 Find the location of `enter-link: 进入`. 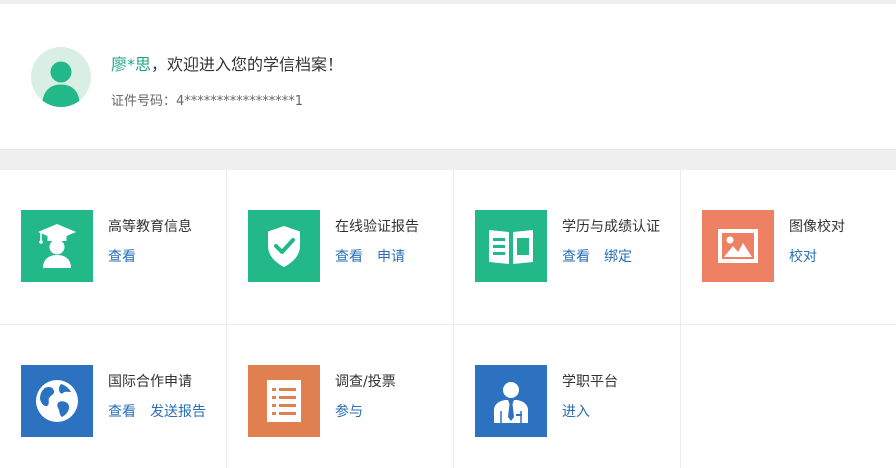

enter-link: 进入 is located at coordinates (576, 412).